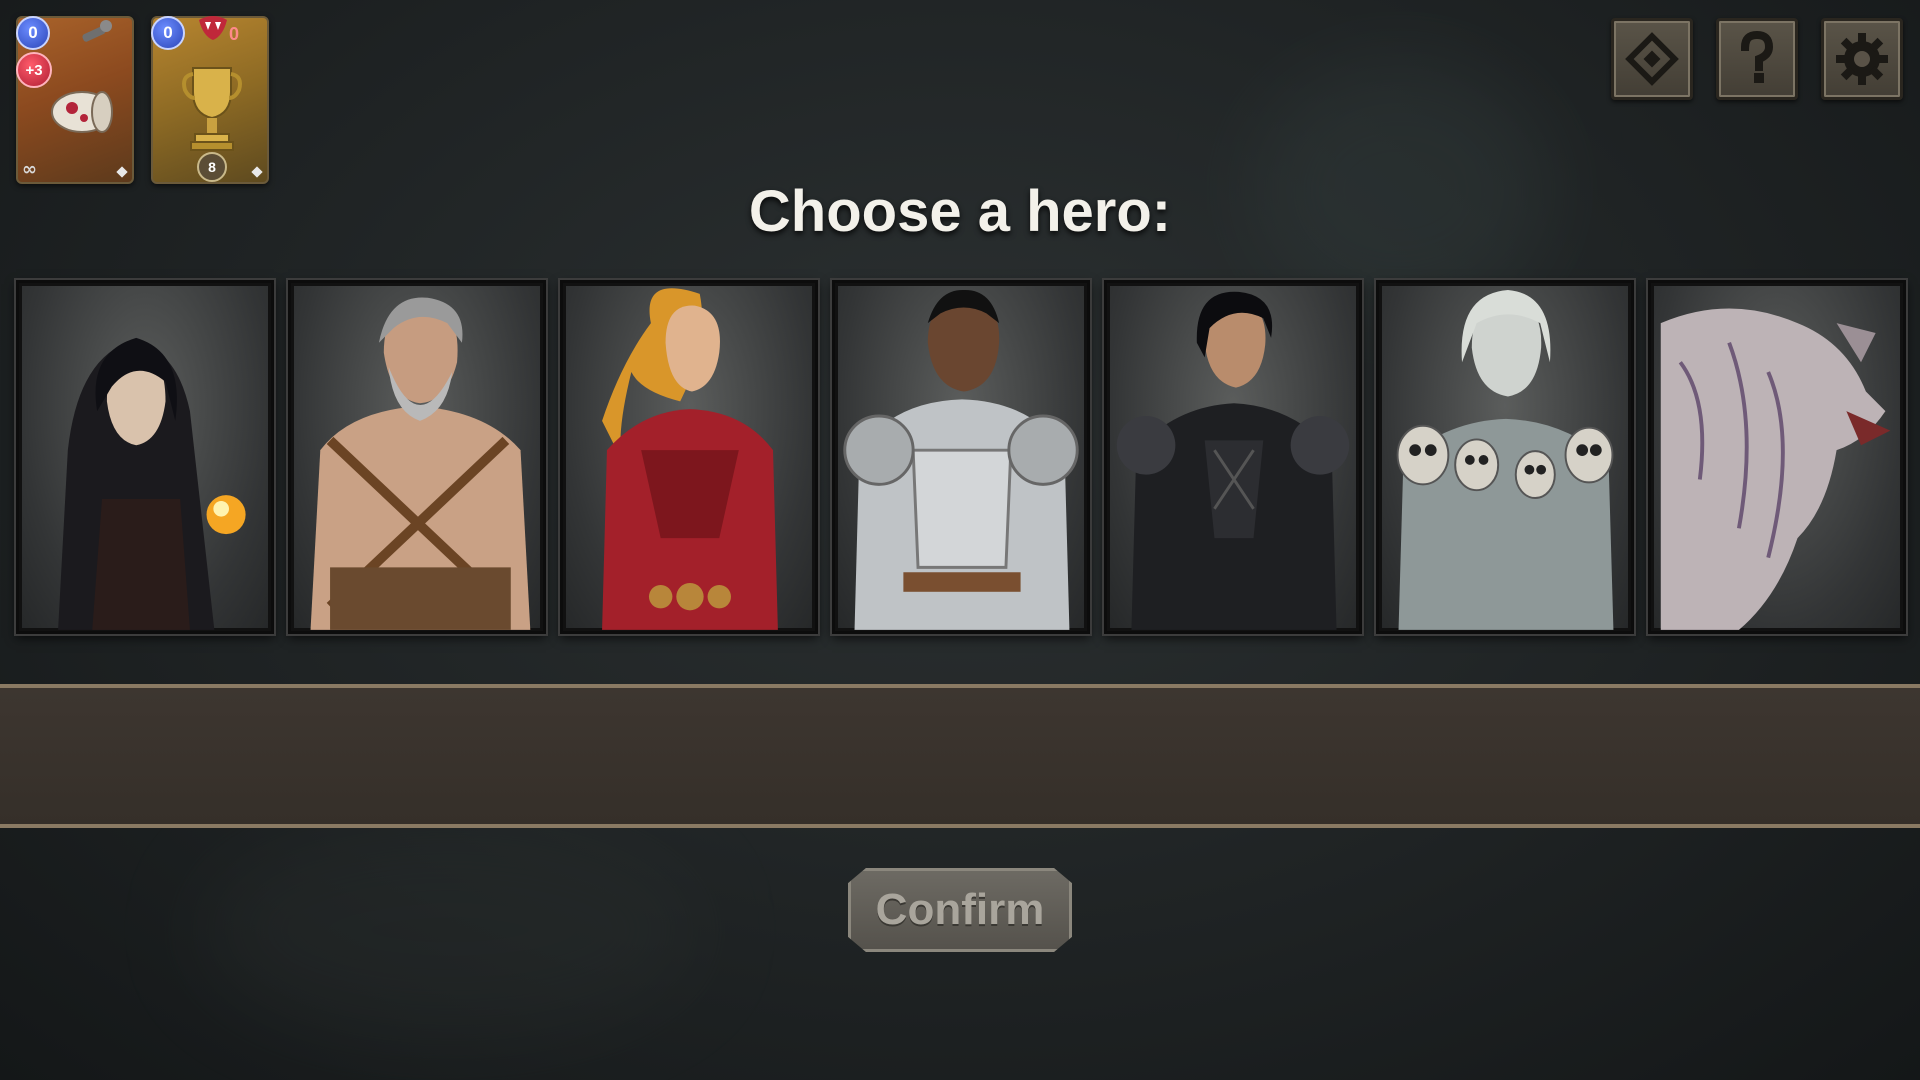 This screenshot has width=1920, height=1080. I want to click on plate-armored-knight-portrait, so click(961, 459).